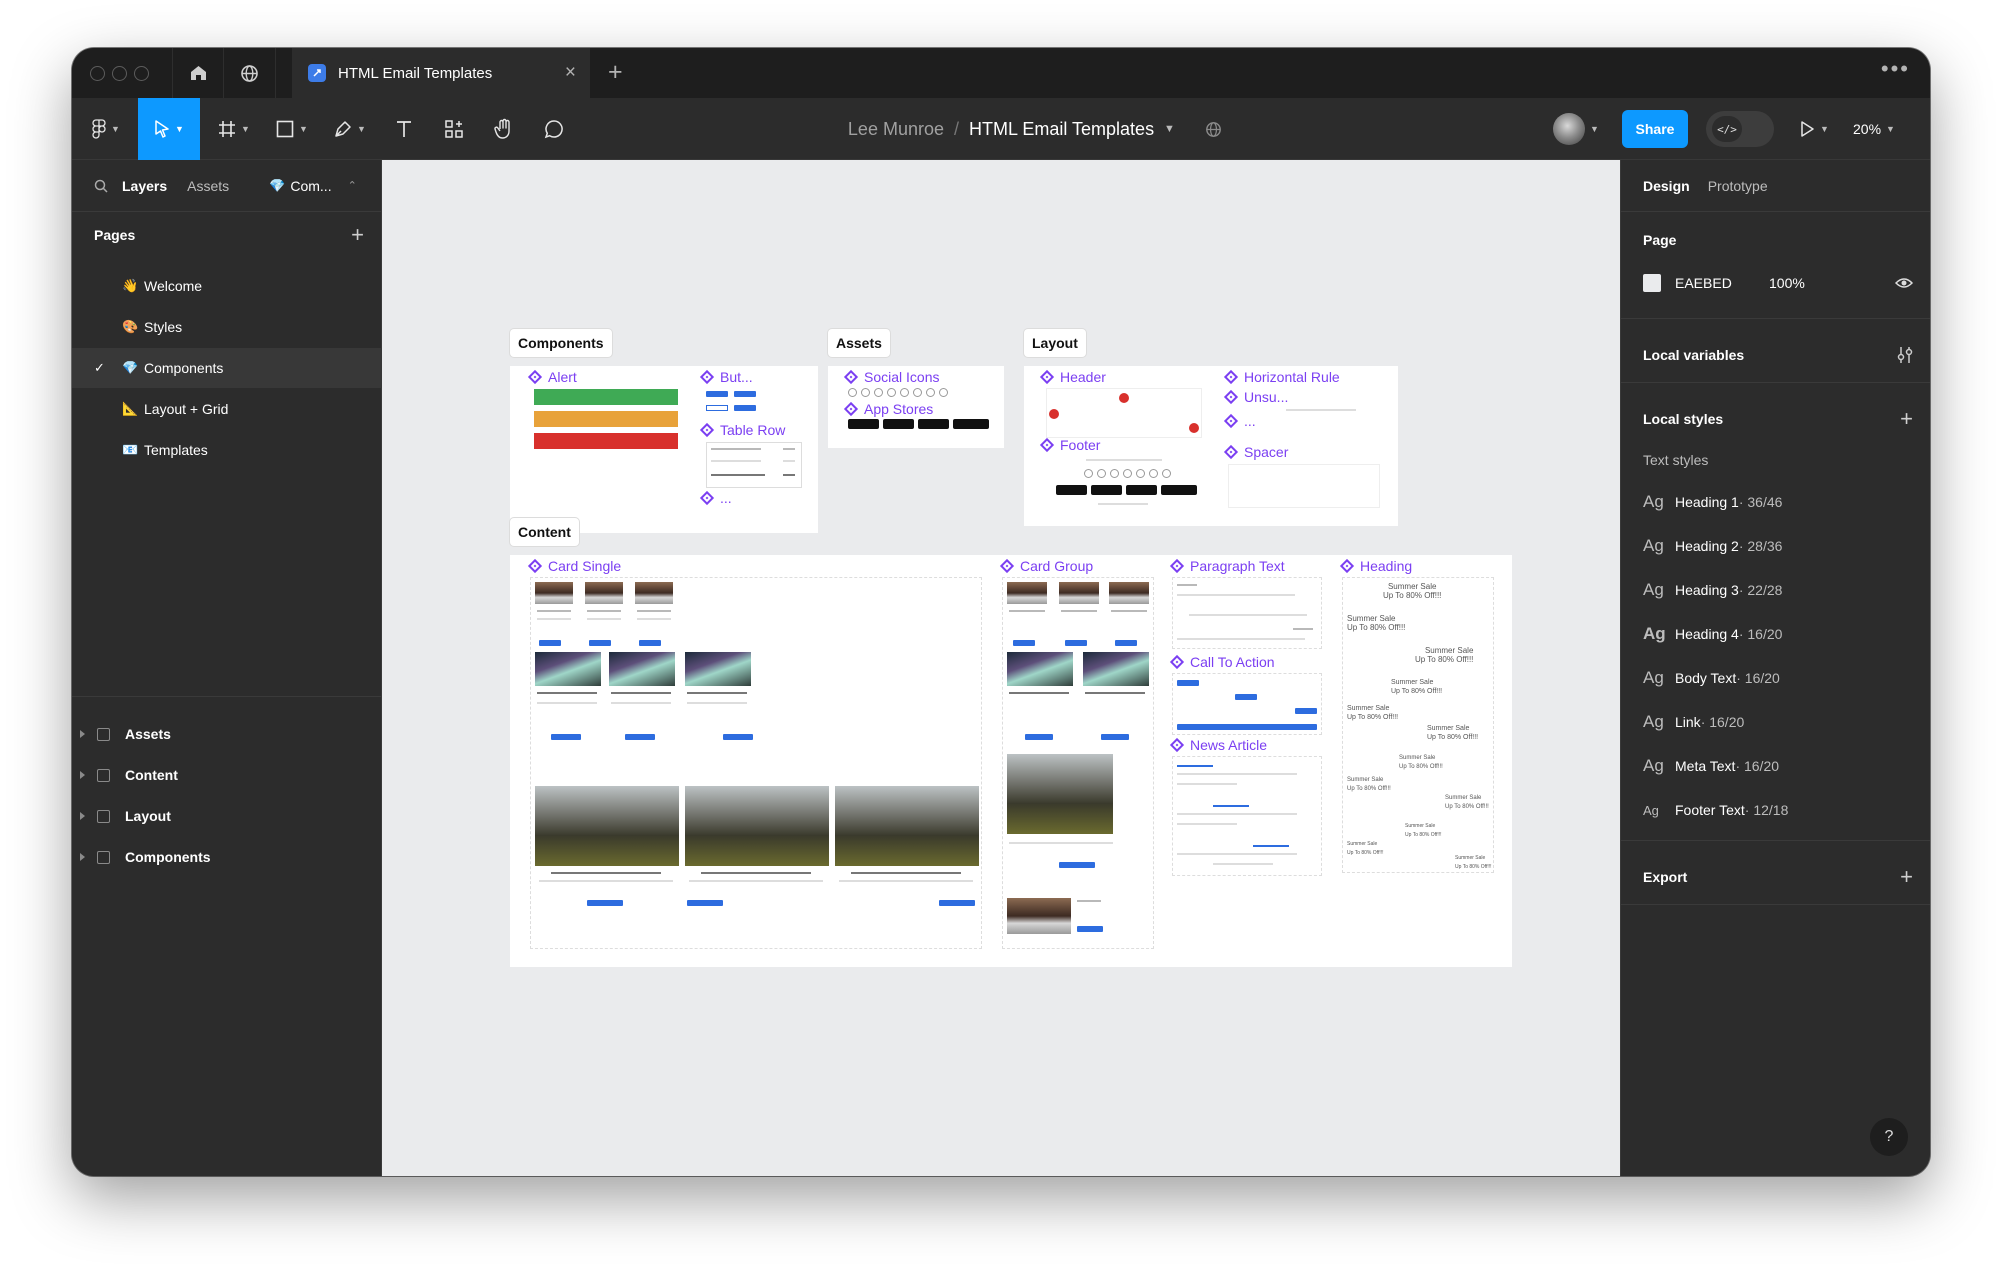 The image size is (2000, 1272). I want to click on maximize-window-button, so click(141, 73).